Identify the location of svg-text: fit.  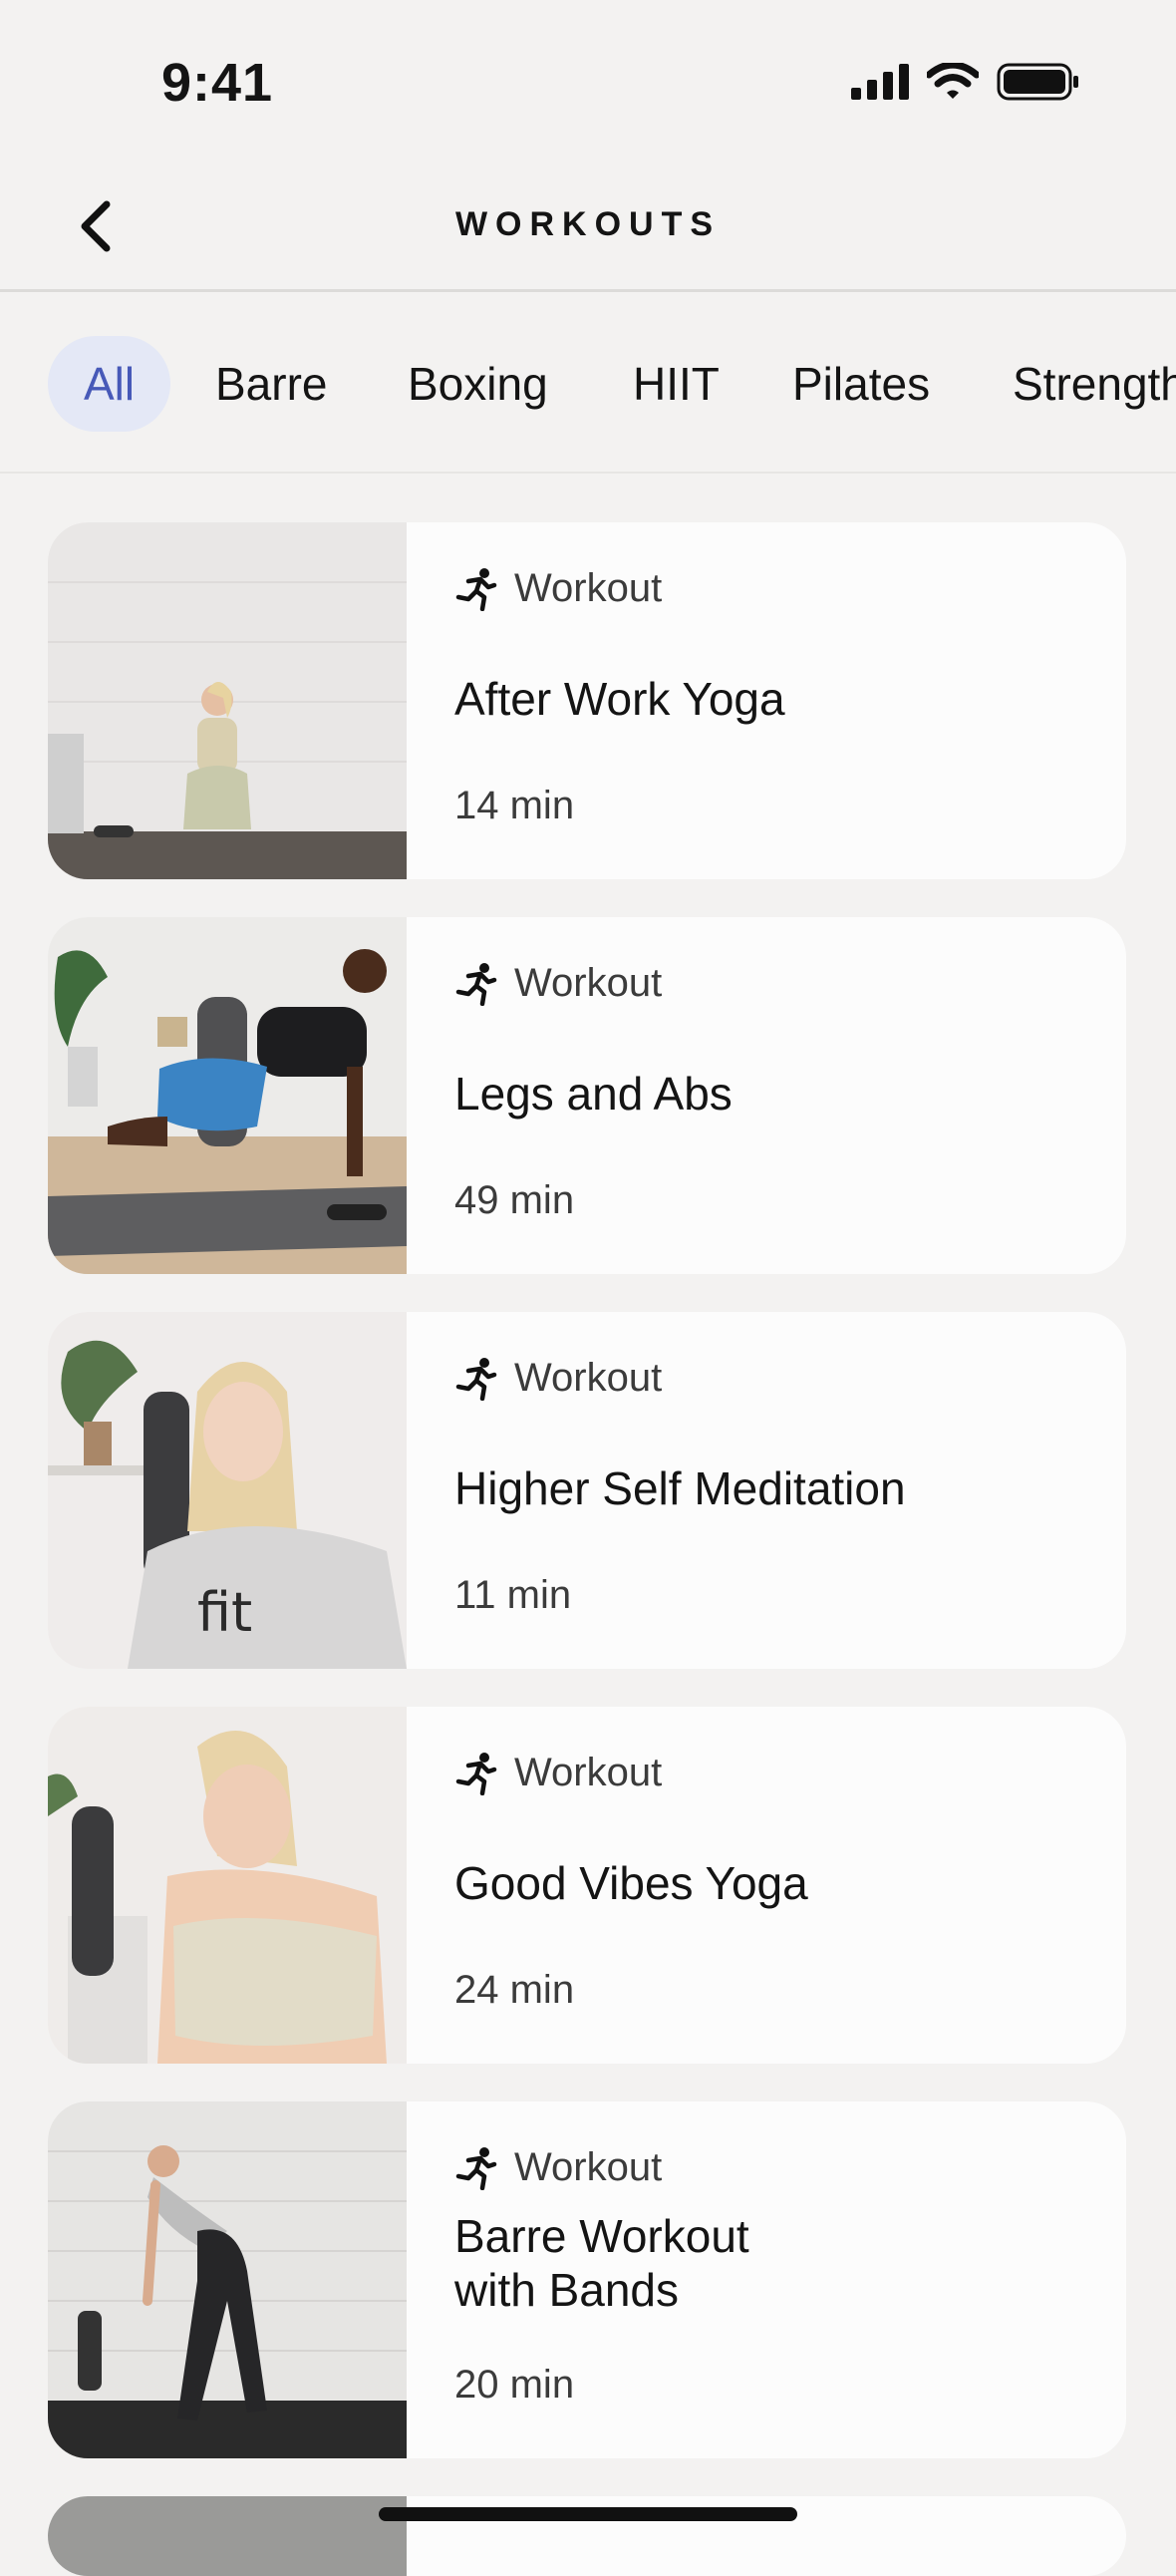
(224, 1612).